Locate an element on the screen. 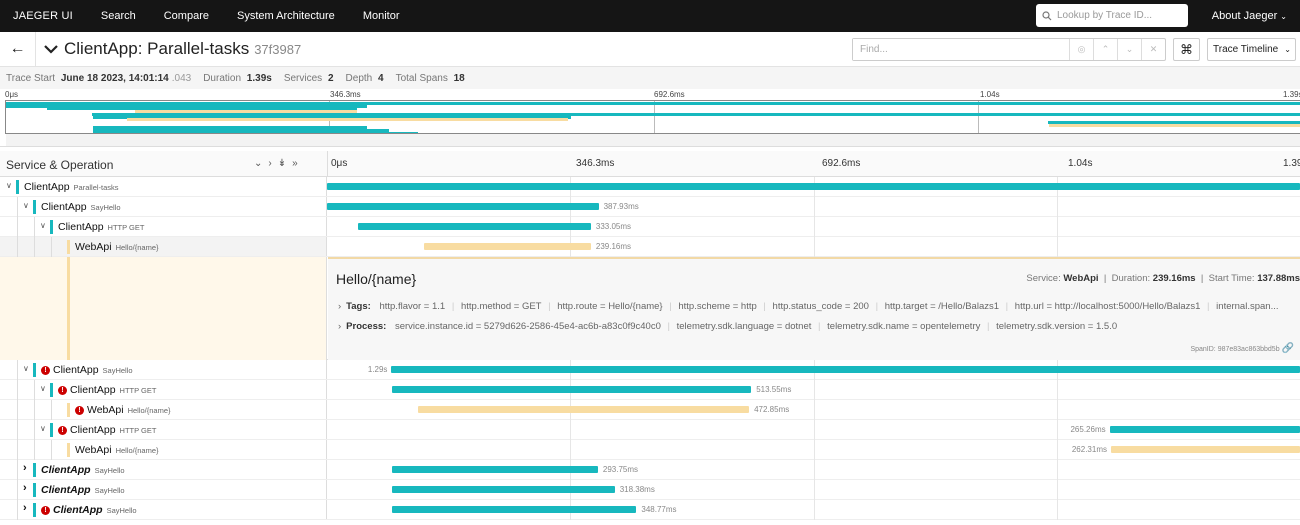 Image resolution: width=1300 pixels, height=525 pixels. trace-lookup-input is located at coordinates (1117, 15).